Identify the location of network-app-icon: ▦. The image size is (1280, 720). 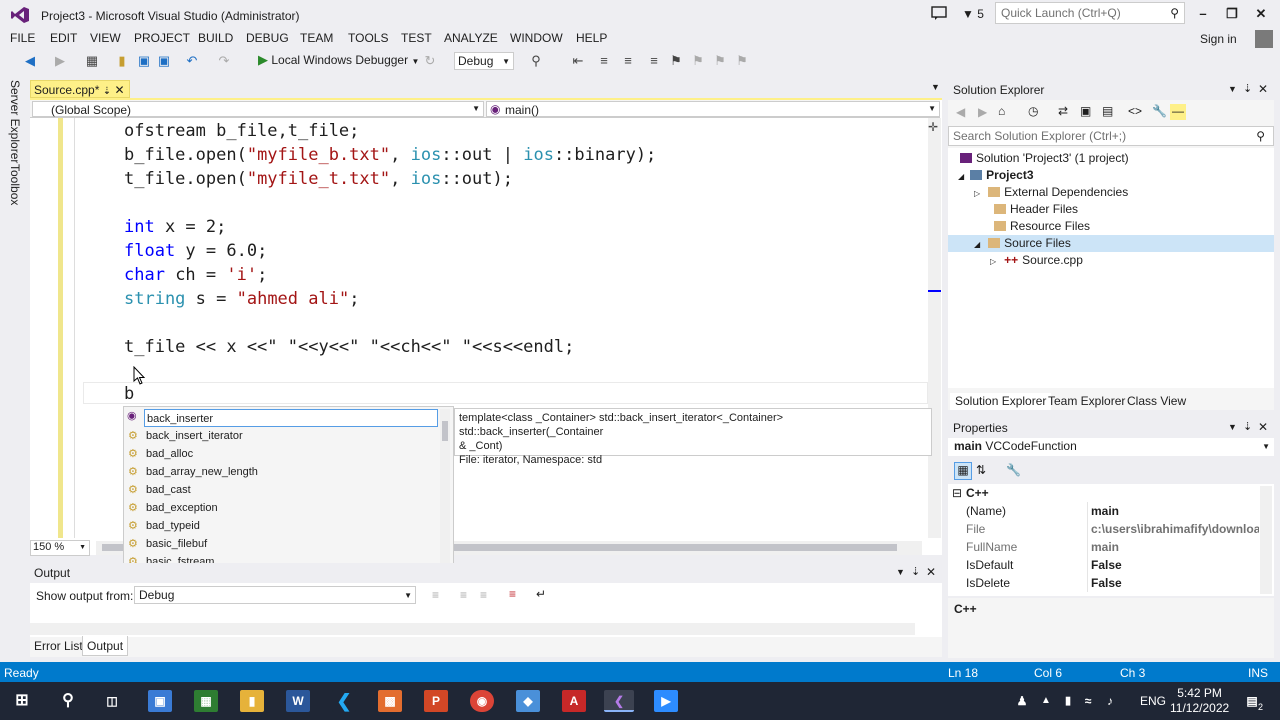
(206, 701).